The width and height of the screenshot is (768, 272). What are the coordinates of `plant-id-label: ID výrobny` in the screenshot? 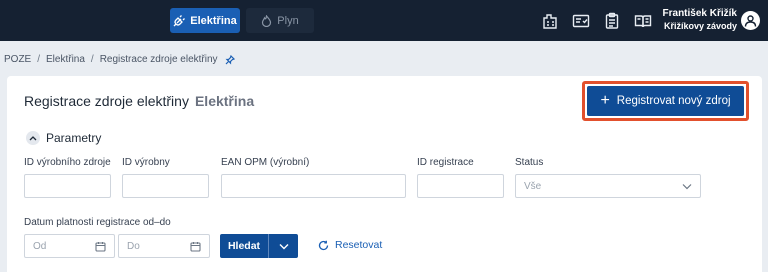 It's located at (146, 162).